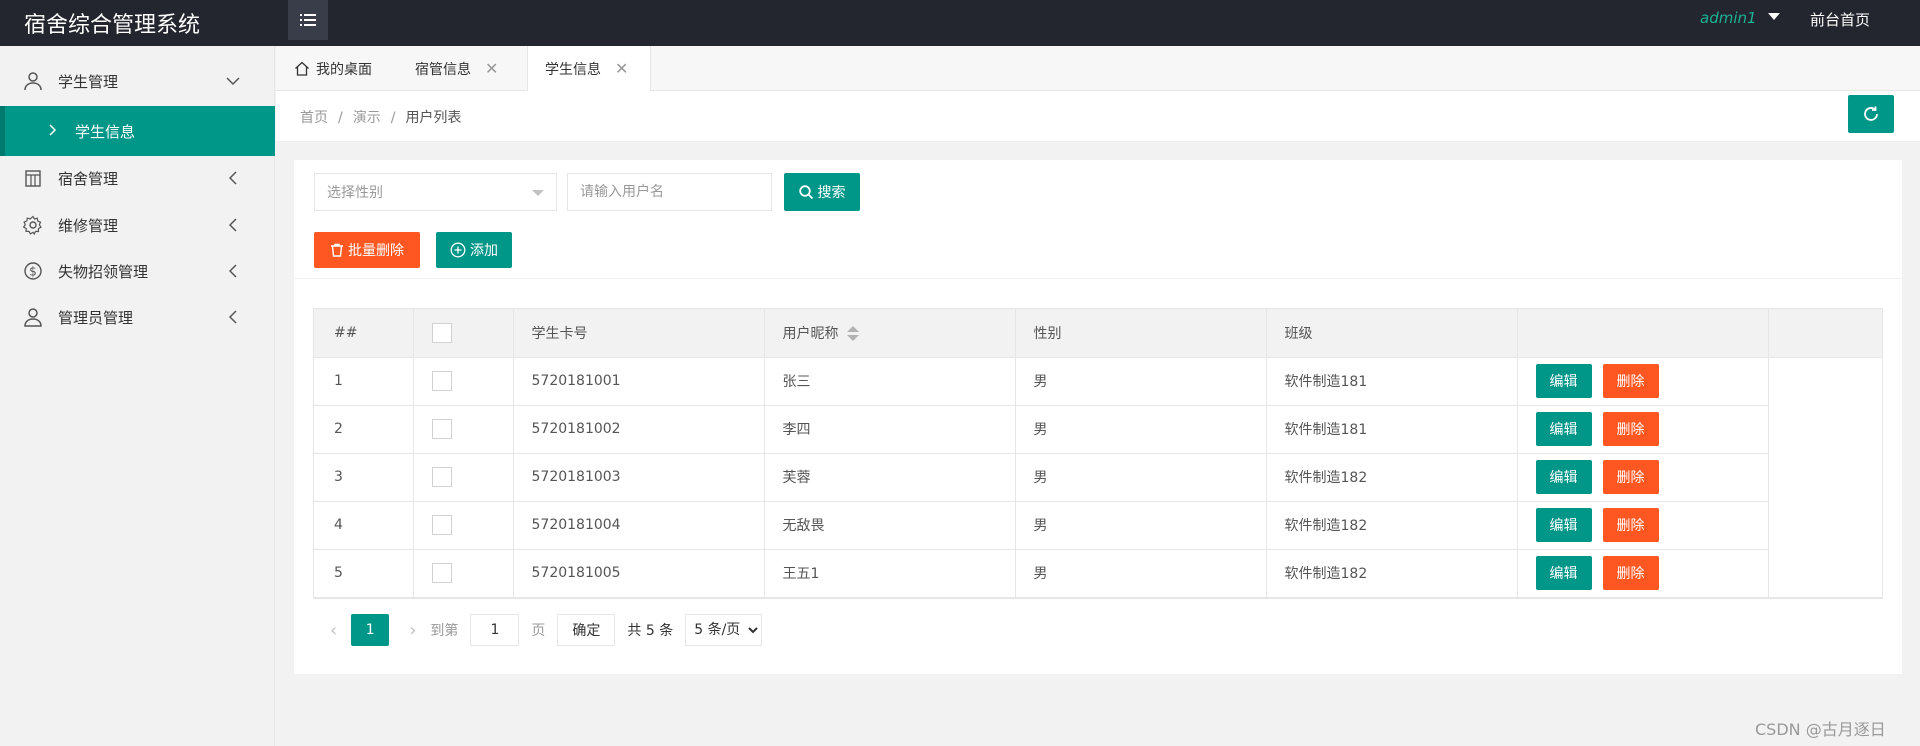 This screenshot has height=746, width=1920. I want to click on chevron-down-icon, so click(1774, 16).